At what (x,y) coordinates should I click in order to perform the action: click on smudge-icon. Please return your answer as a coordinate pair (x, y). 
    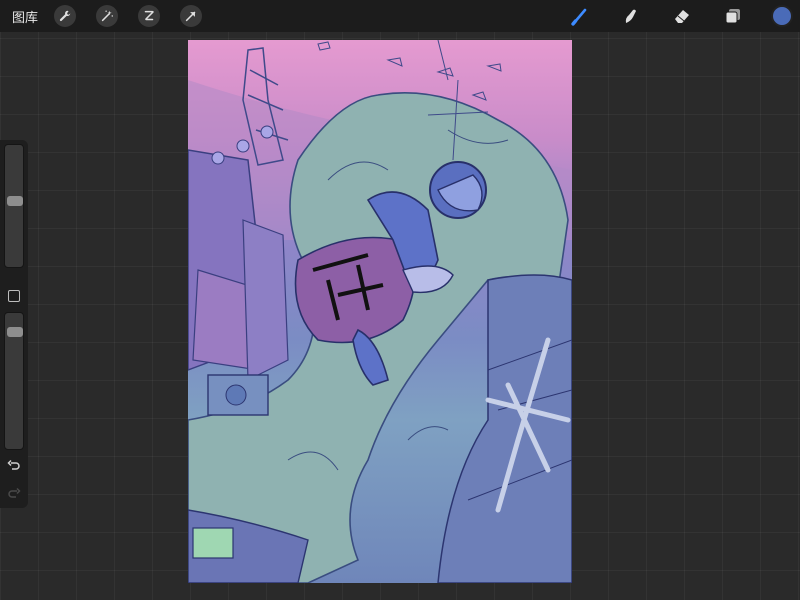
    Looking at the image, I should click on (630, 16).